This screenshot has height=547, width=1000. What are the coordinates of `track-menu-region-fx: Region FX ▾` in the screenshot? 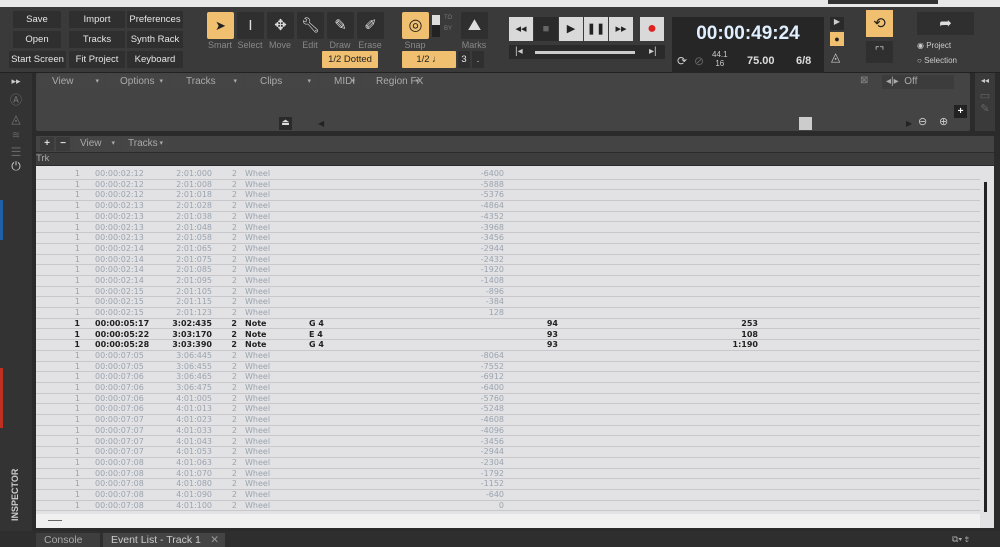 It's located at (393, 82).